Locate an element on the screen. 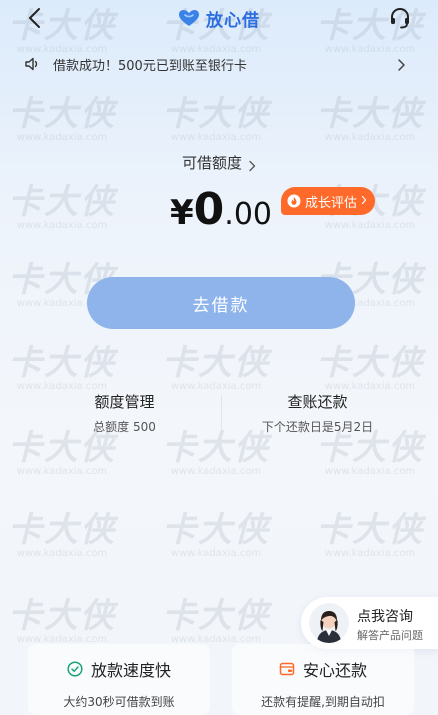 Image resolution: width=438 pixels, height=715 pixels. credit-management-card: 额度管理 总额度 500 is located at coordinates (124, 420).